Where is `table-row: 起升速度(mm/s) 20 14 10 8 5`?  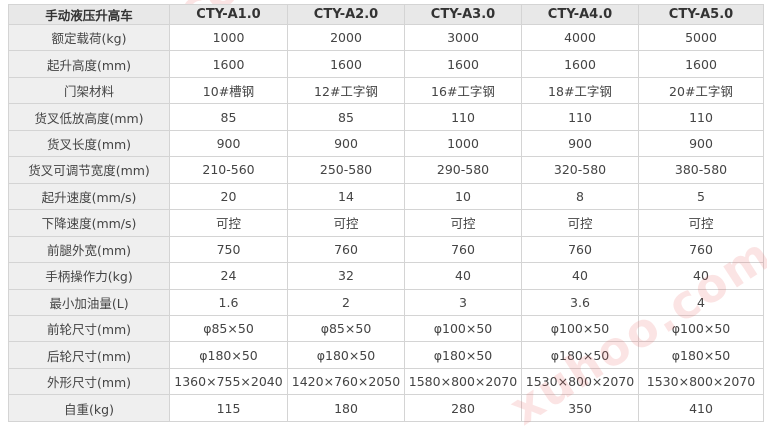
table-row: 起升速度(mm/s) 20 14 10 8 5 is located at coordinates (386, 196).